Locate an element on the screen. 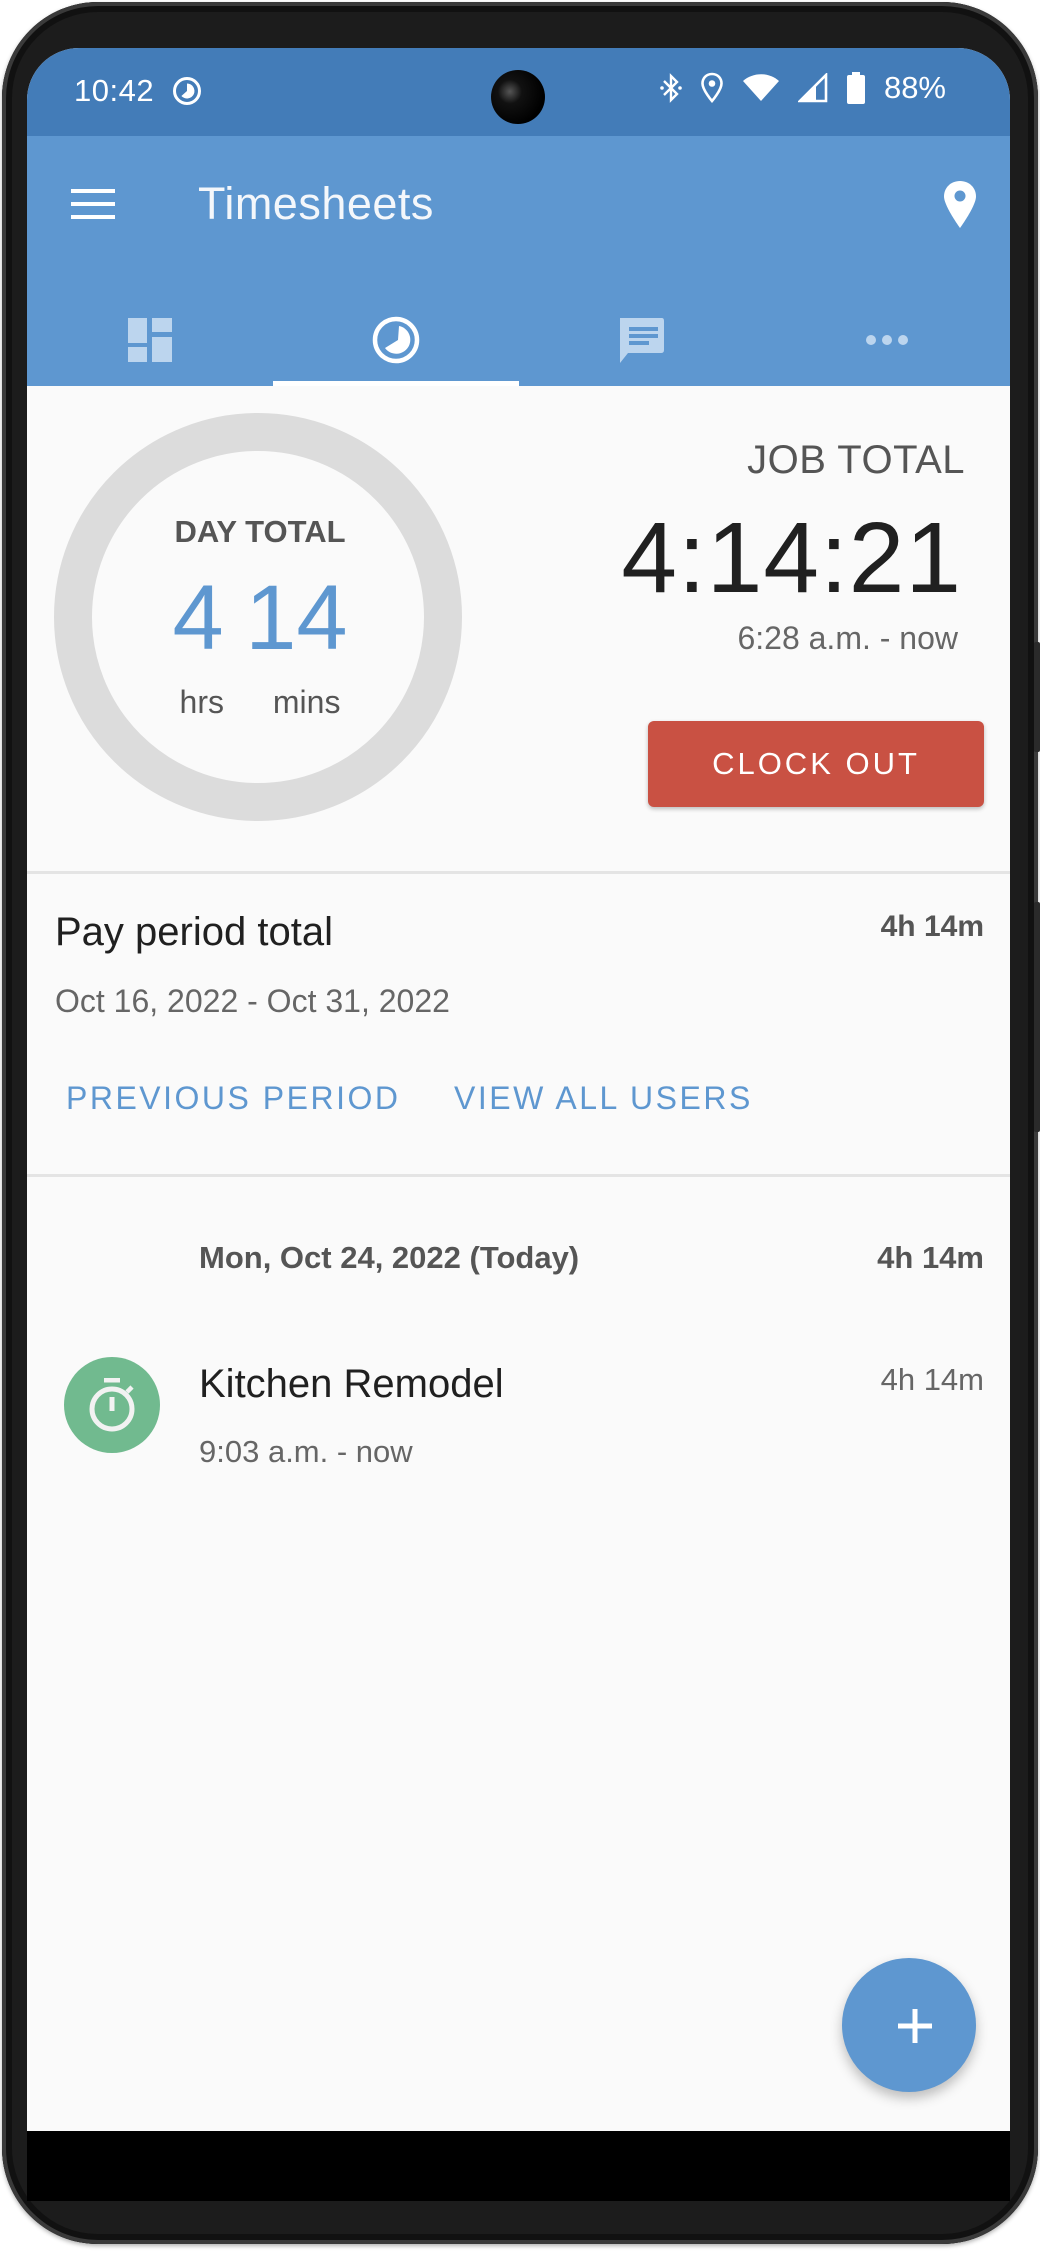 The width and height of the screenshot is (1040, 2260). menu-button is located at coordinates (93, 206).